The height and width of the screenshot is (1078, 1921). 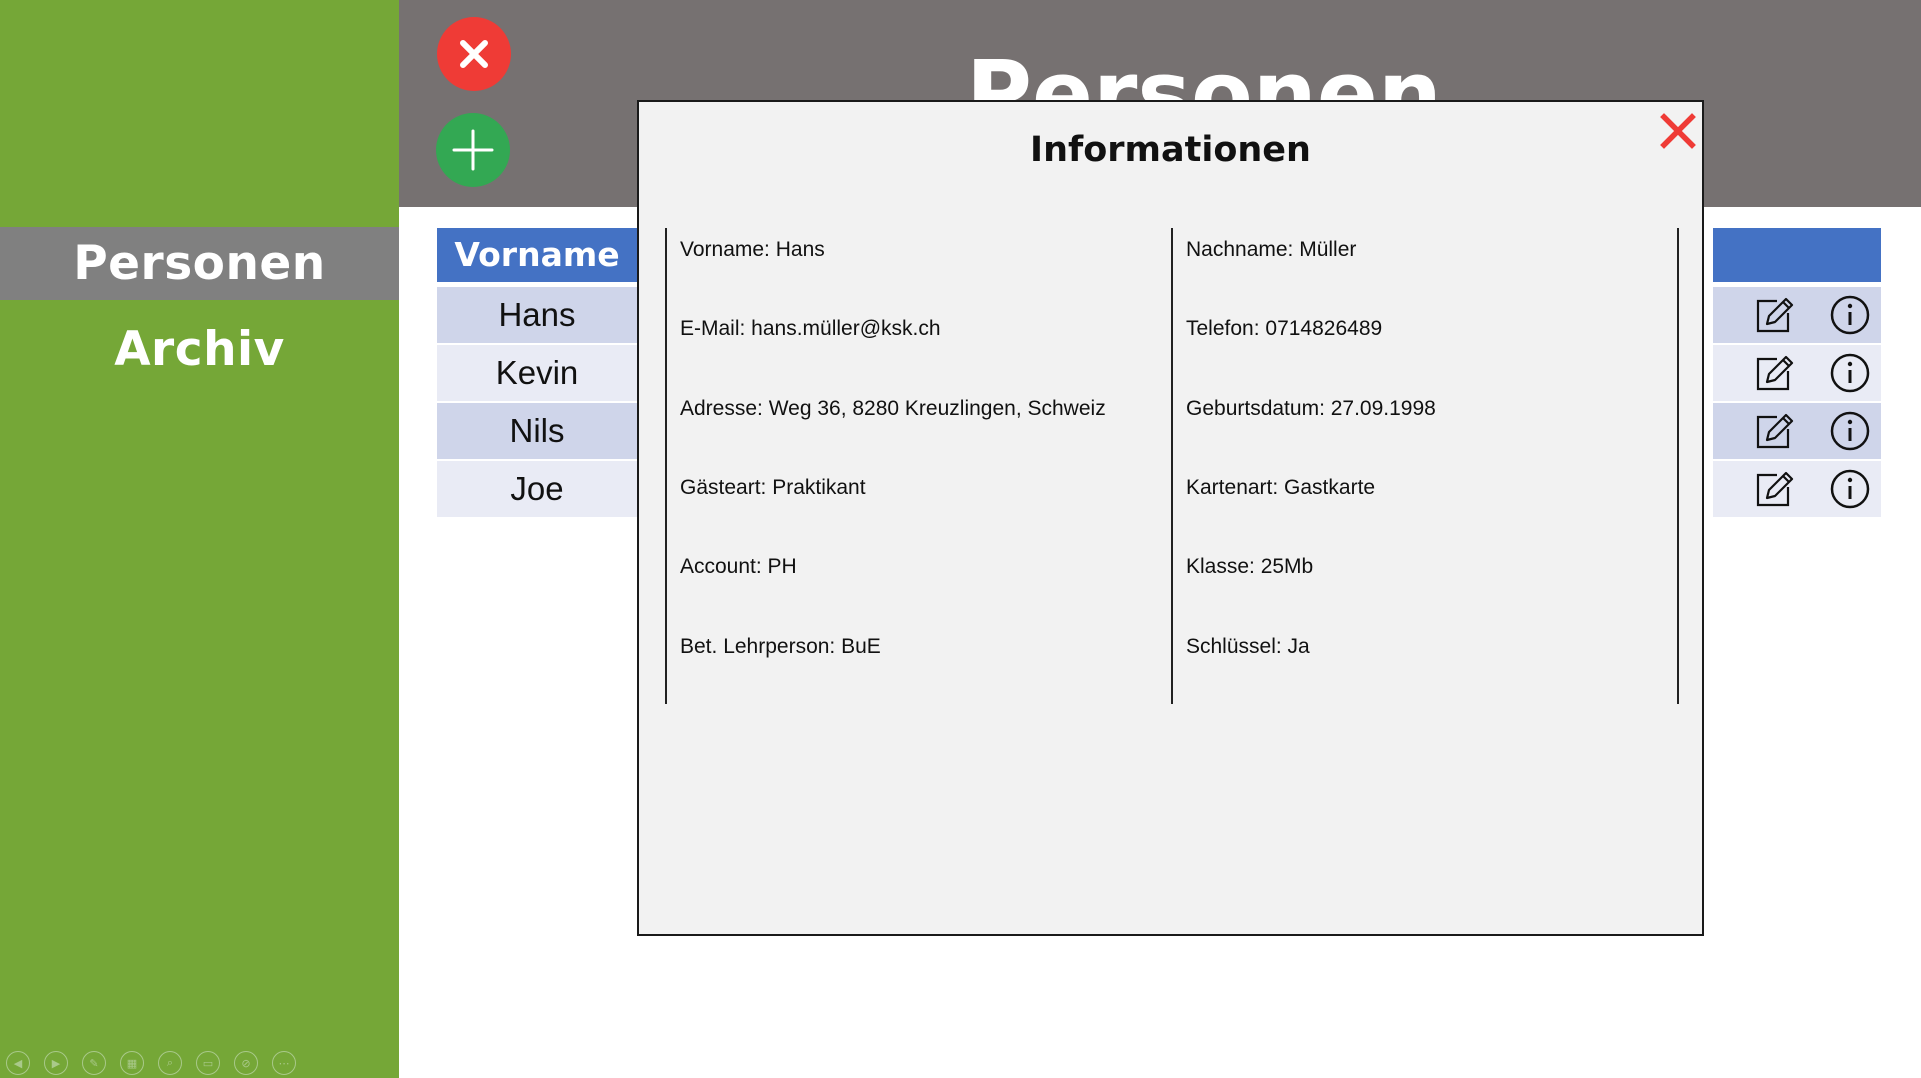 I want to click on sidebar-item-archiv: Archiv, so click(x=199, y=349).